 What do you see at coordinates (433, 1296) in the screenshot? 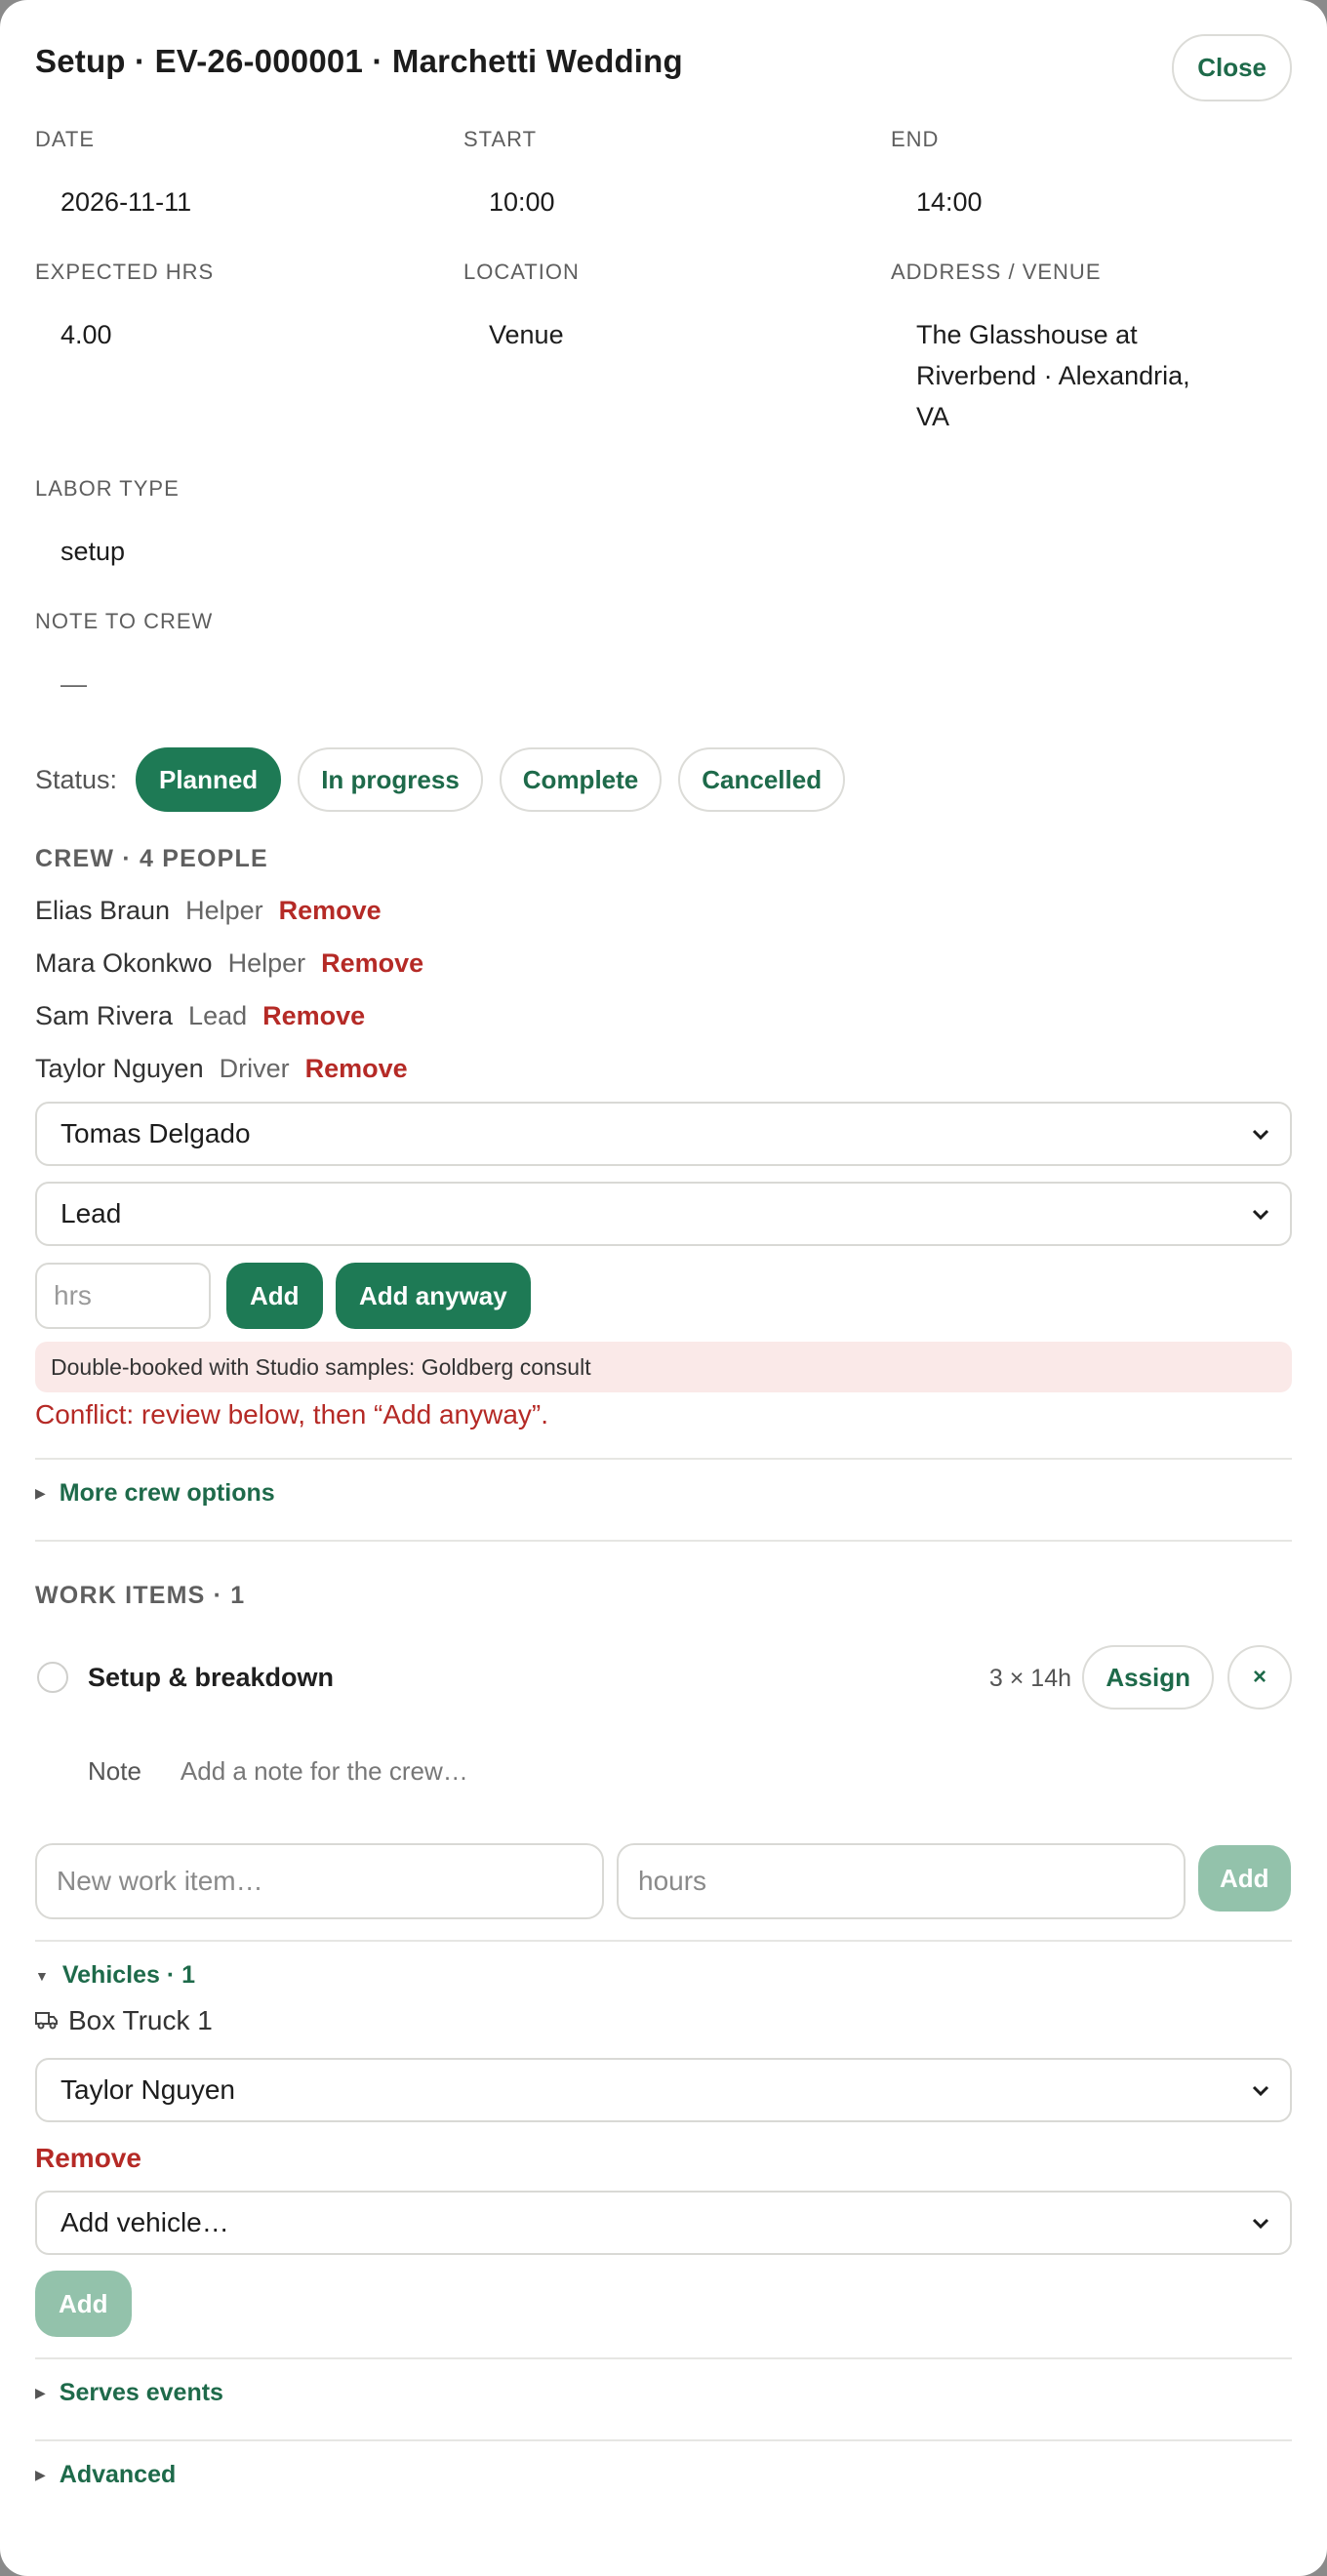
I see `crew-add-anyway-button: Add anyway` at bounding box center [433, 1296].